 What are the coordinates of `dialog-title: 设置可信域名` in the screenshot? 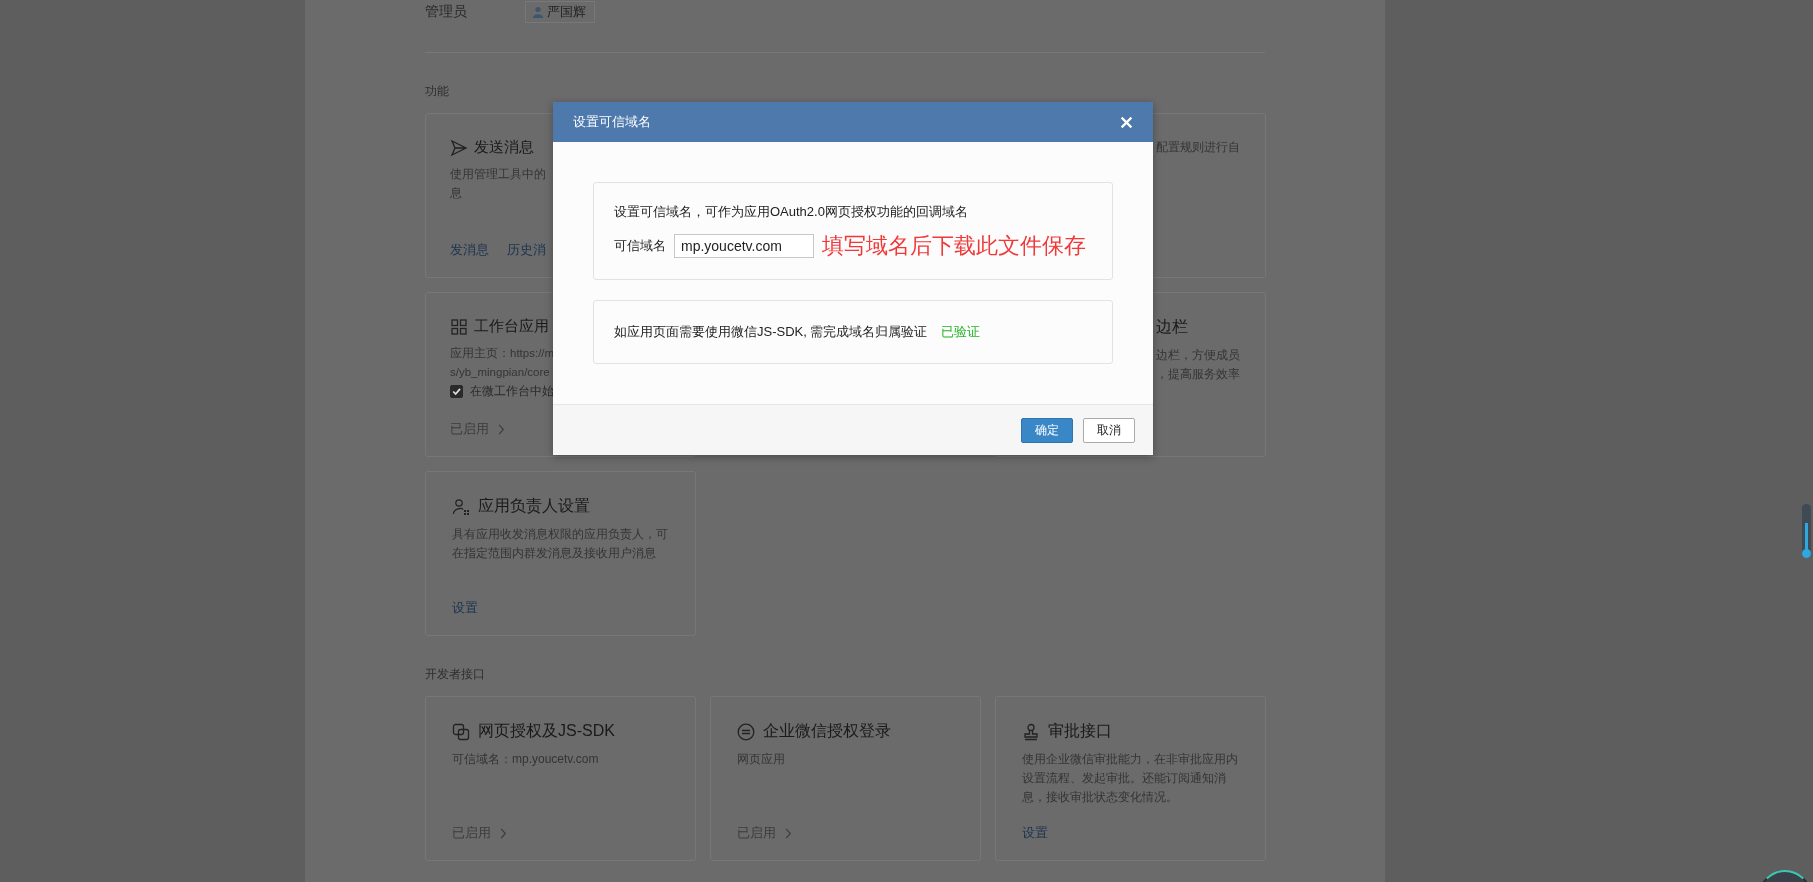 It's located at (612, 122).